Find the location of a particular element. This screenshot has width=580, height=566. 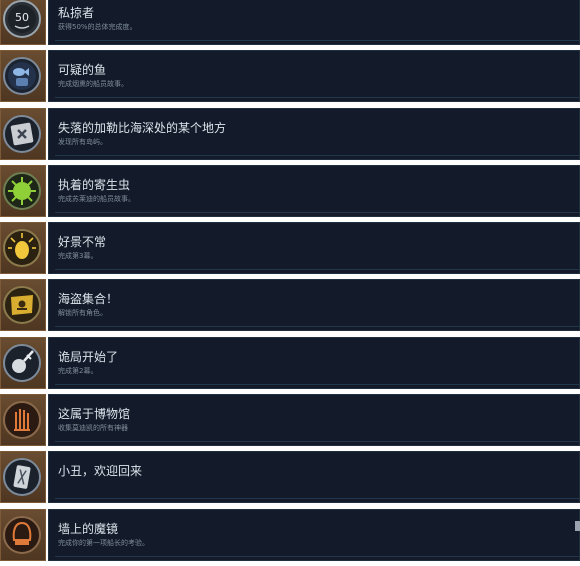

achievement-title: 私掠者 is located at coordinates (76, 13).